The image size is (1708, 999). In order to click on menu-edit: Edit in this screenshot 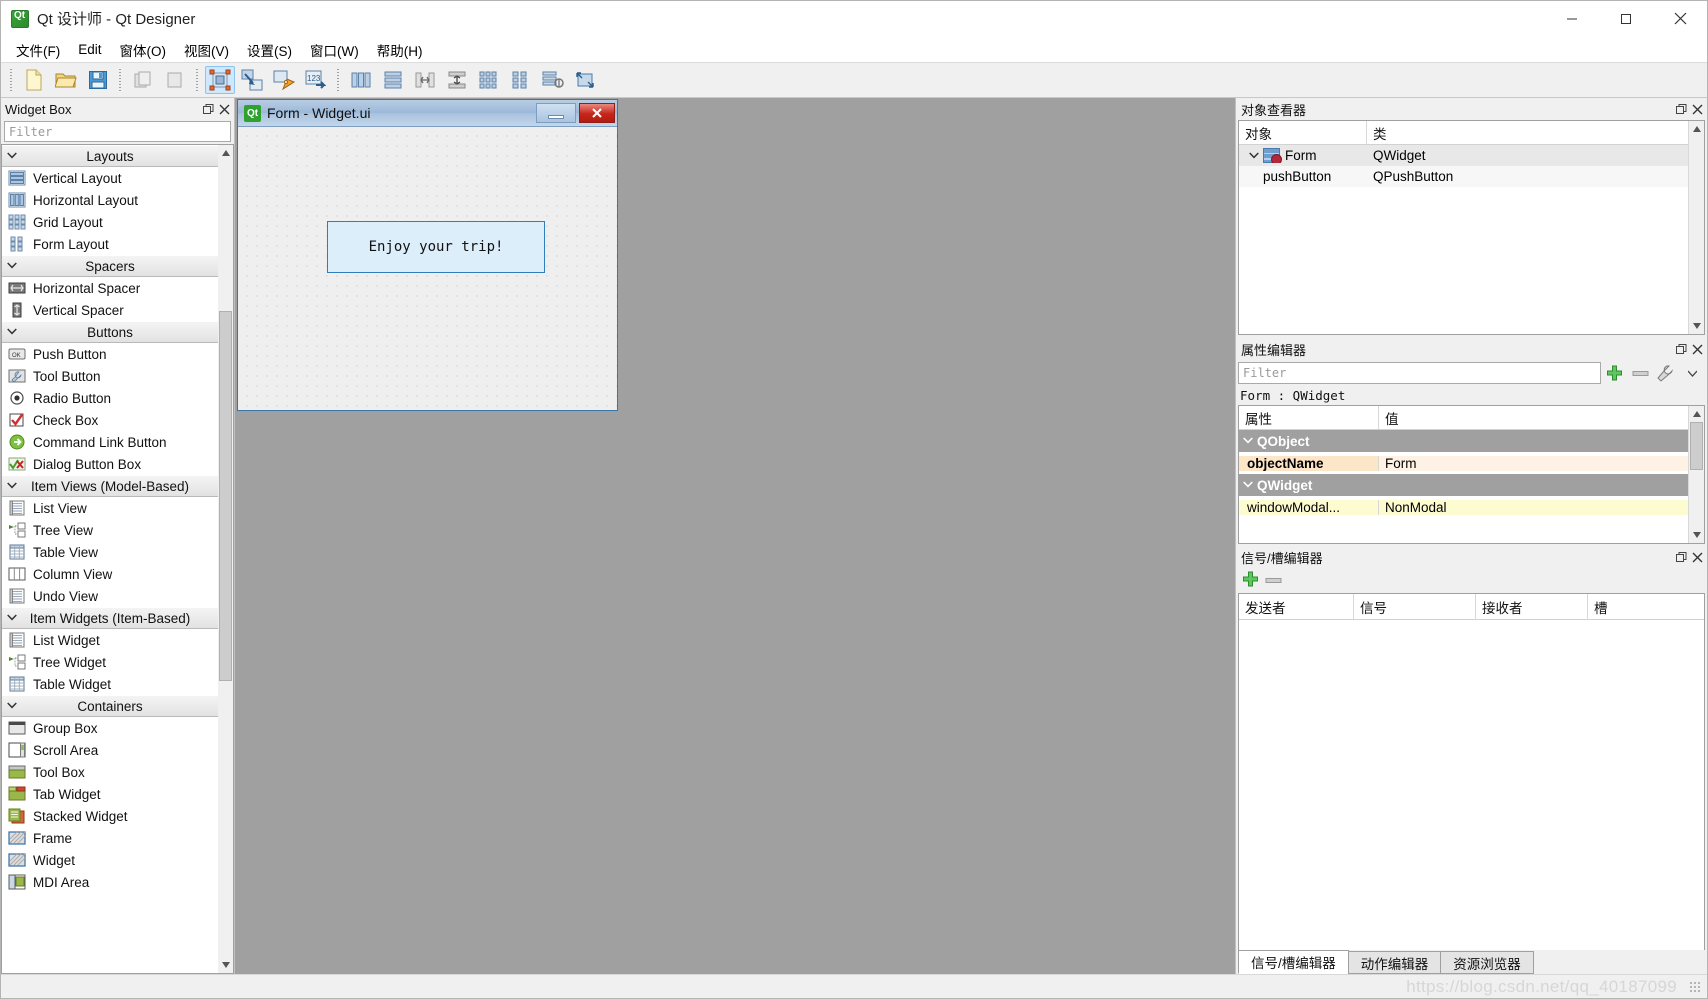, I will do `click(89, 49)`.